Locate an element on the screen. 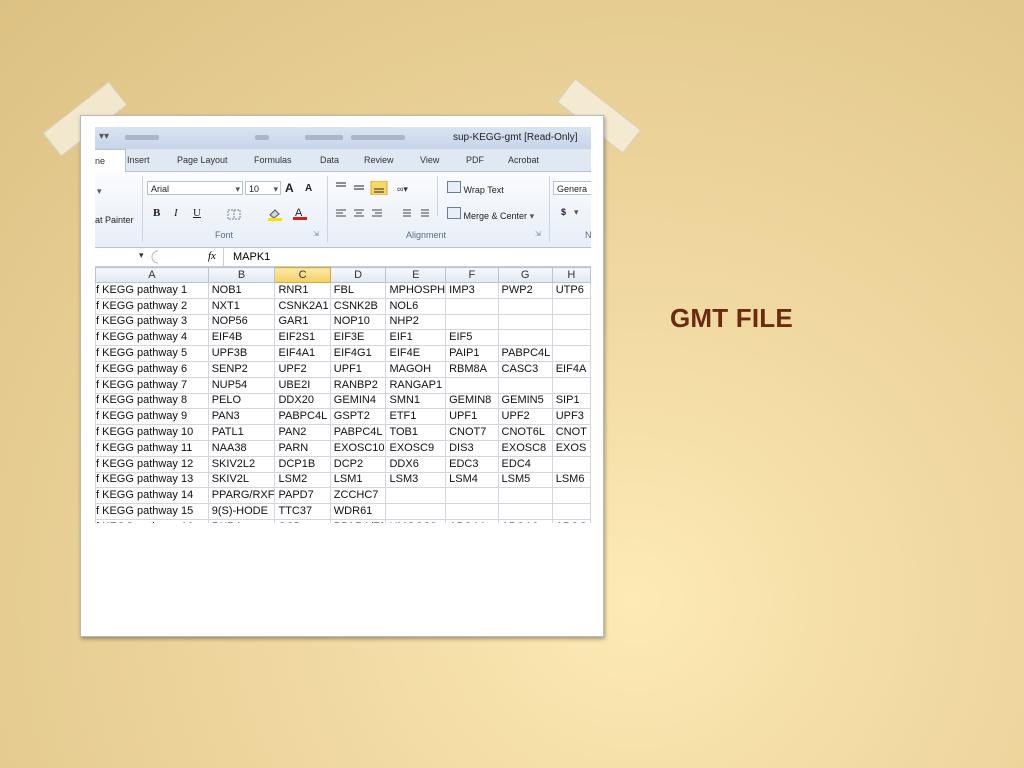  table-cell: EIF3E is located at coordinates (358, 338).